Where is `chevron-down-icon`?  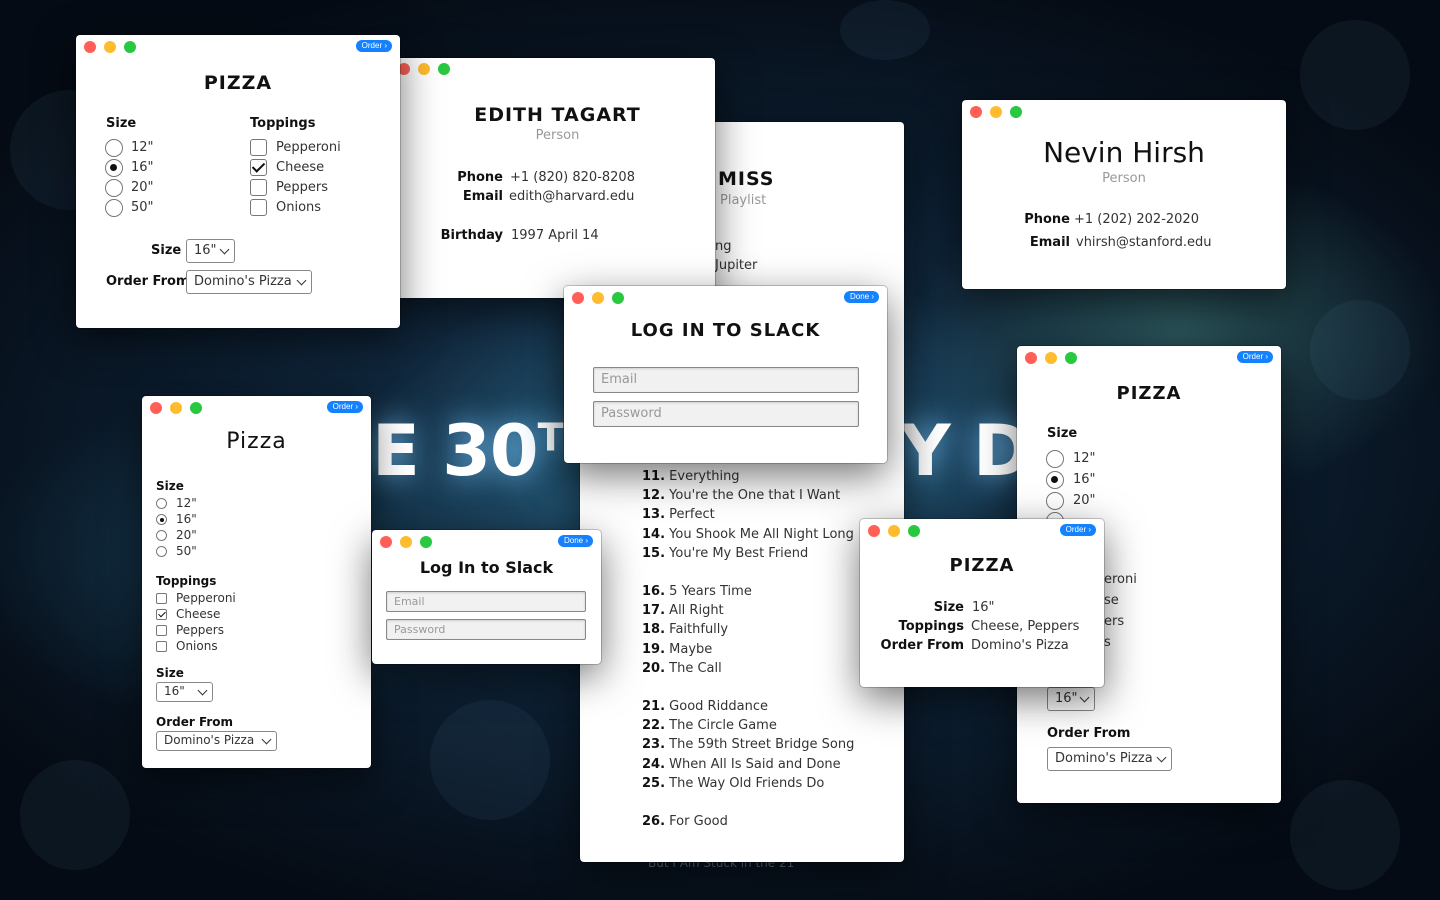 chevron-down-icon is located at coordinates (301, 280).